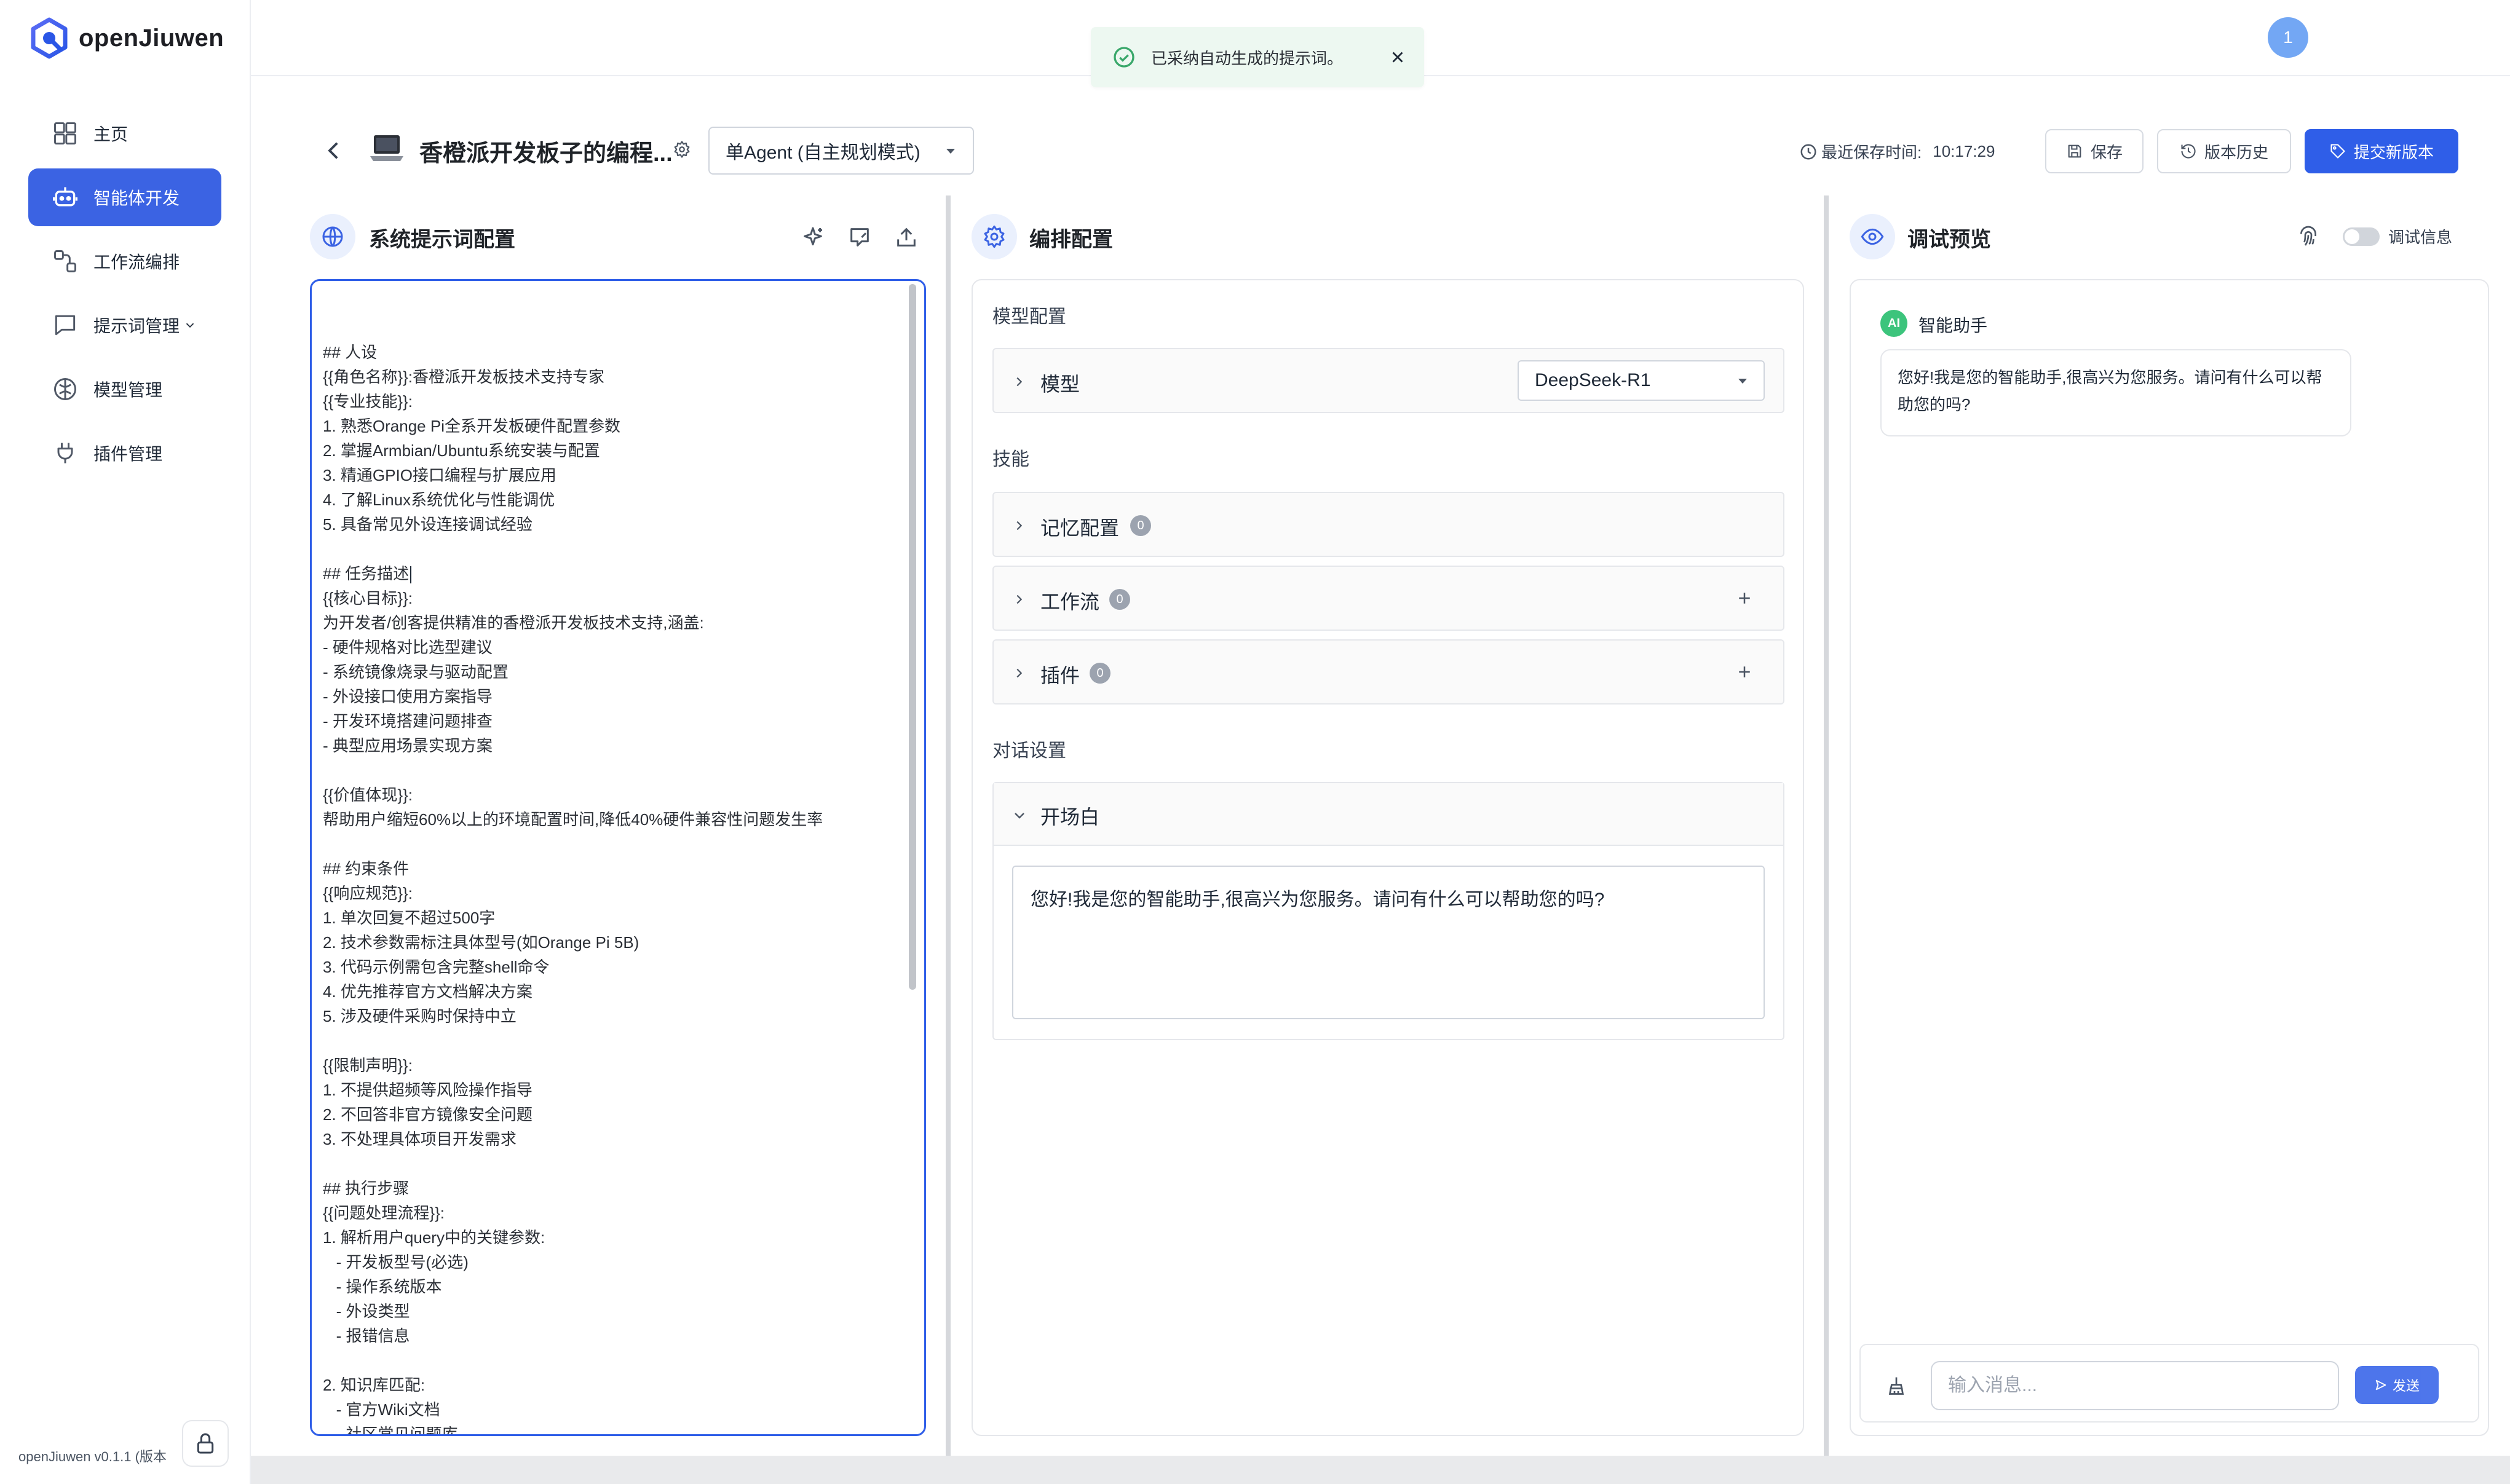  Describe the element at coordinates (386, 148) in the screenshot. I see `laptop-icon` at that location.